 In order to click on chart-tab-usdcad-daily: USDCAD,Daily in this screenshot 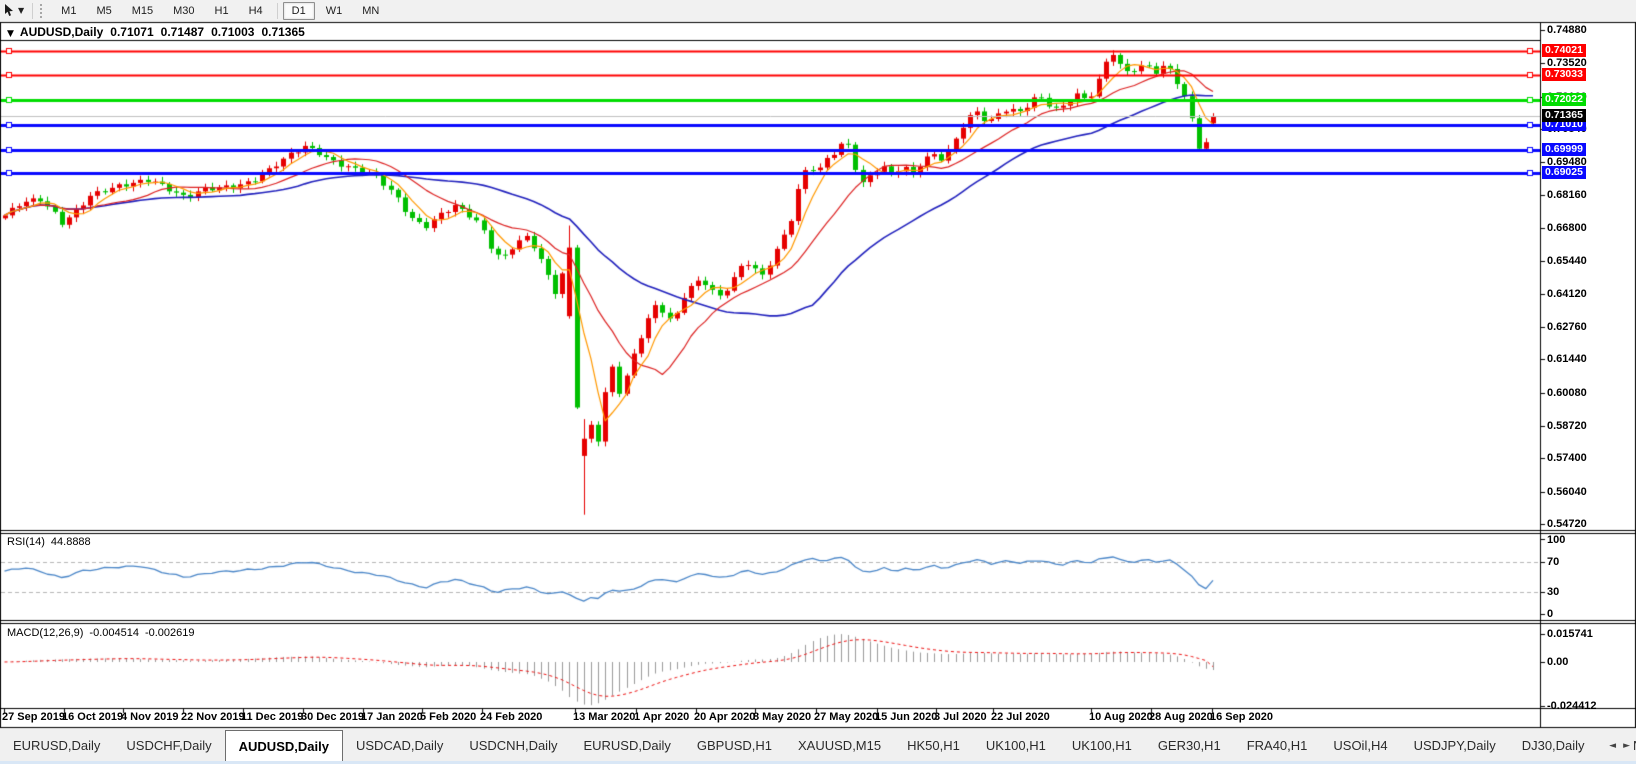, I will do `click(399, 745)`.